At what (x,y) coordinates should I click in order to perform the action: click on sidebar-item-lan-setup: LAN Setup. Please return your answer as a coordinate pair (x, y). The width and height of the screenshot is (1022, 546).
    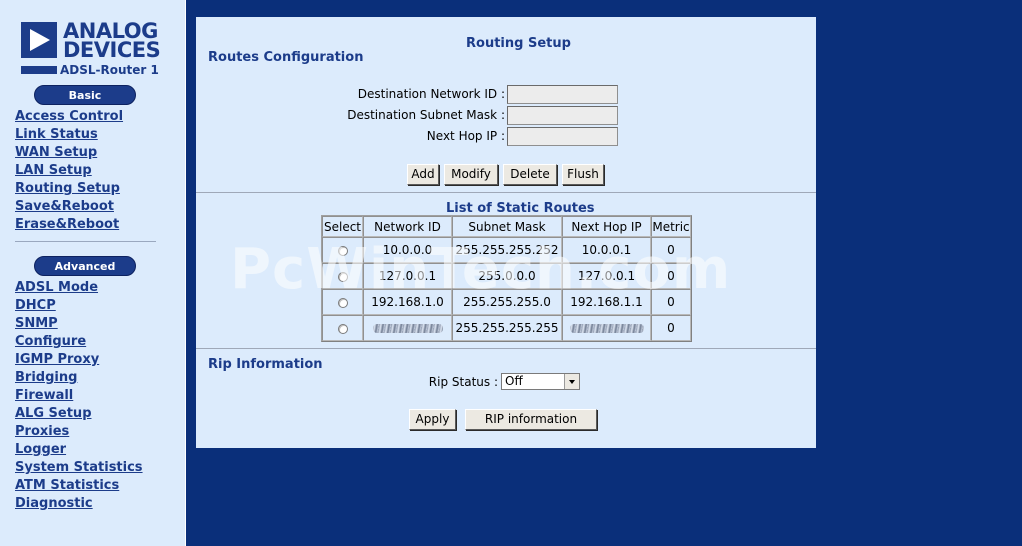
    Looking at the image, I should click on (69, 170).